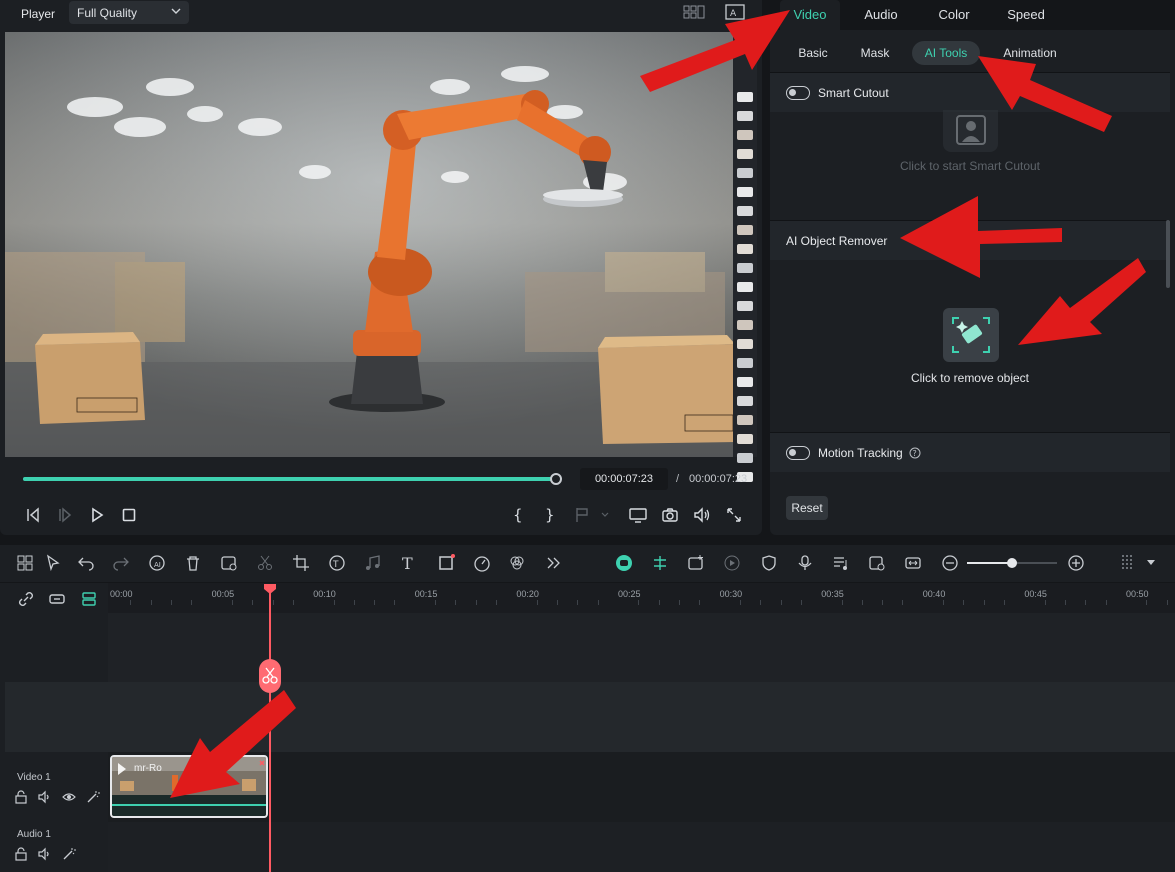 The height and width of the screenshot is (872, 1175). Describe the element at coordinates (1030, 53) in the screenshot. I see `subtab-animation: Animation` at that location.